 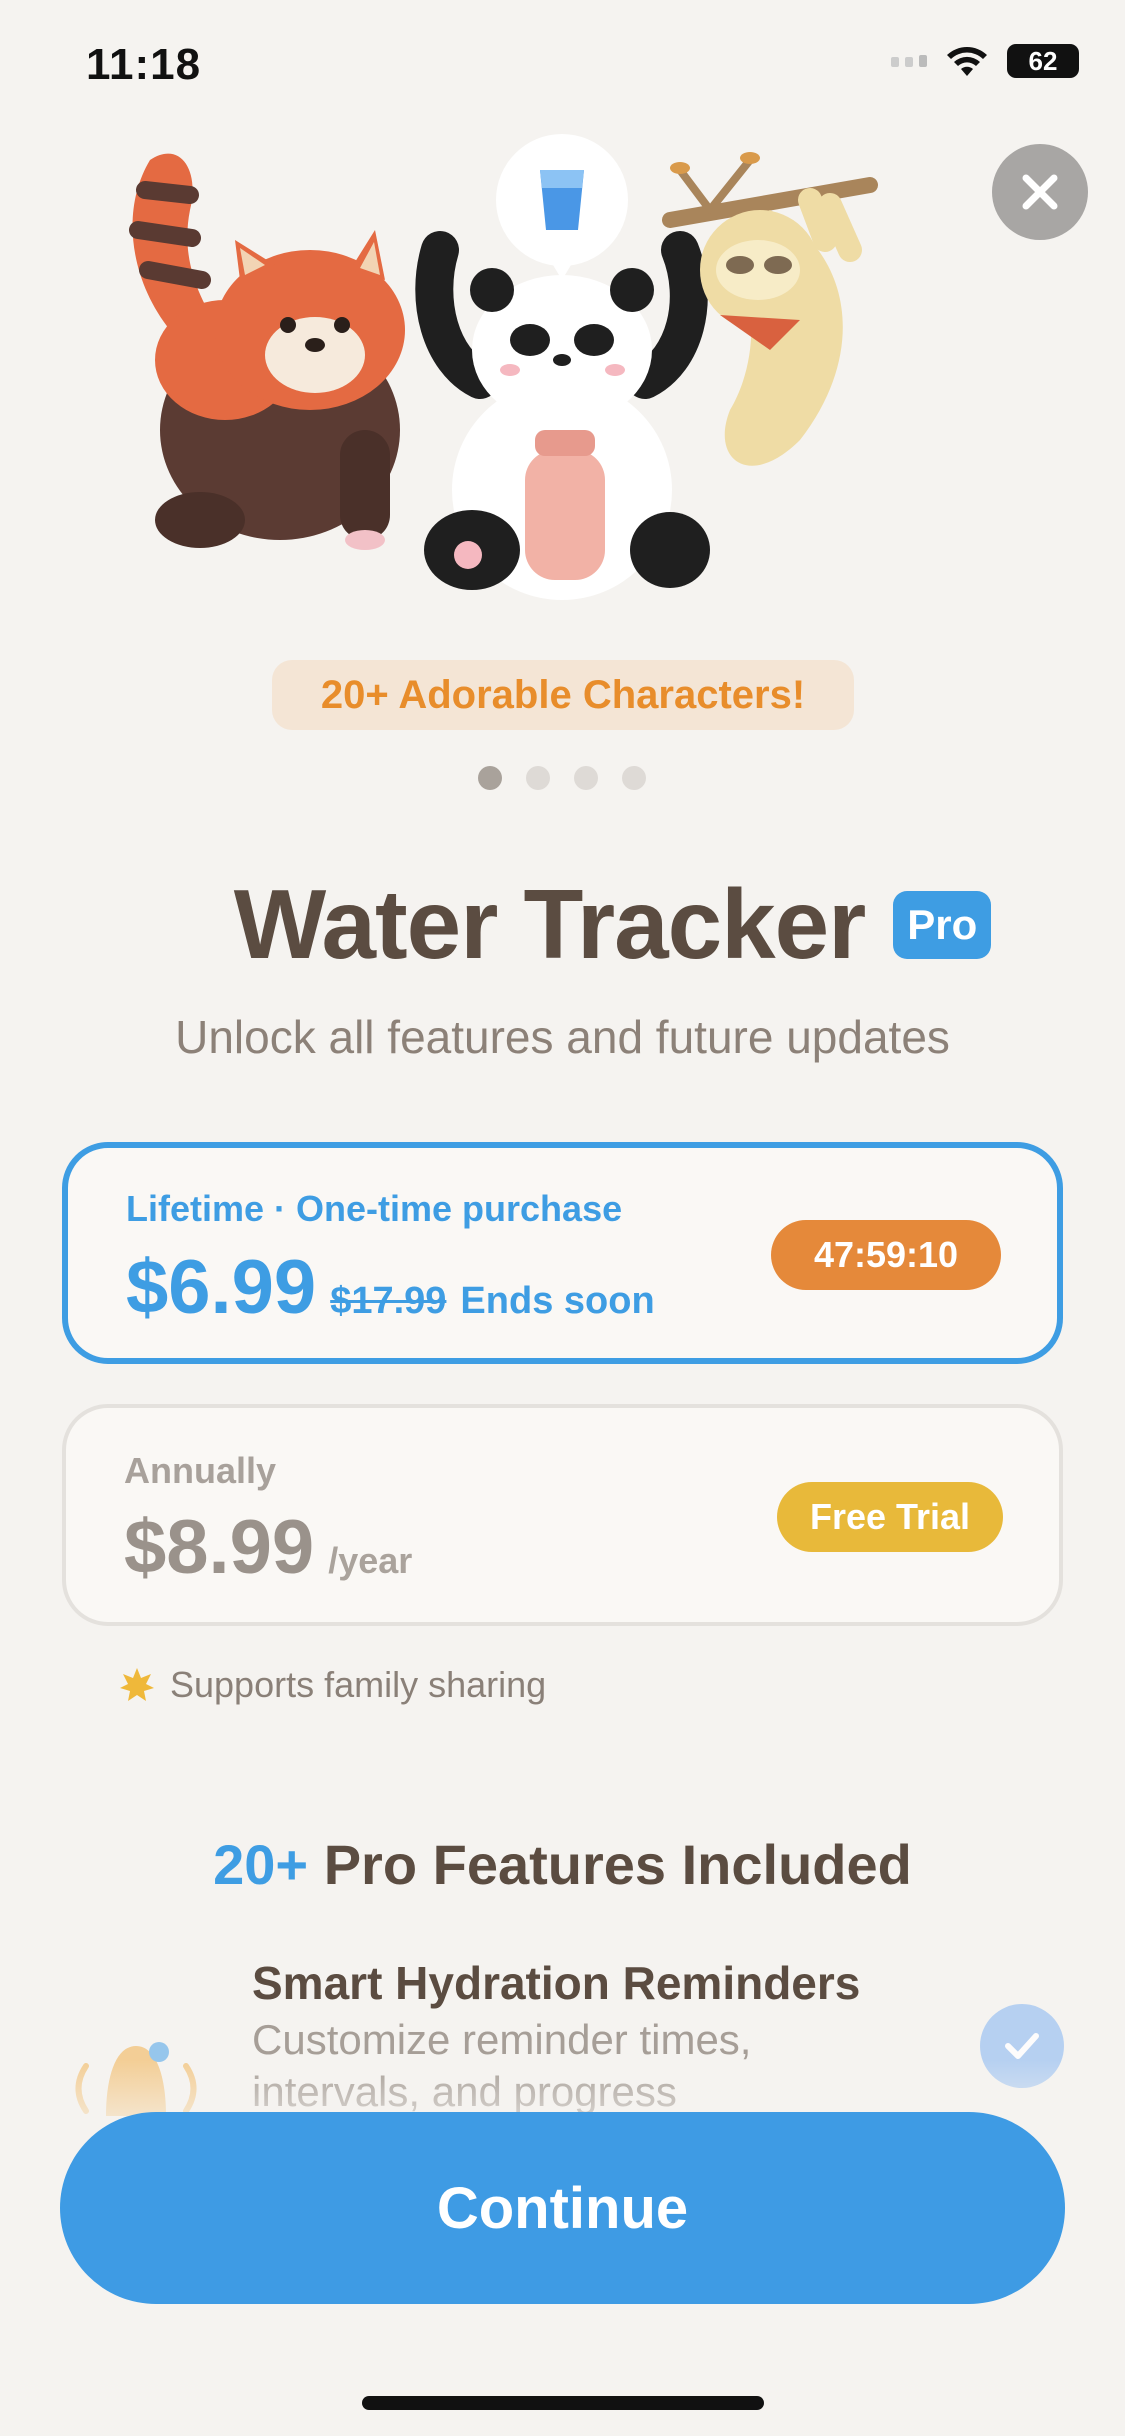 I want to click on red-panda-illustration, so click(x=267, y=351).